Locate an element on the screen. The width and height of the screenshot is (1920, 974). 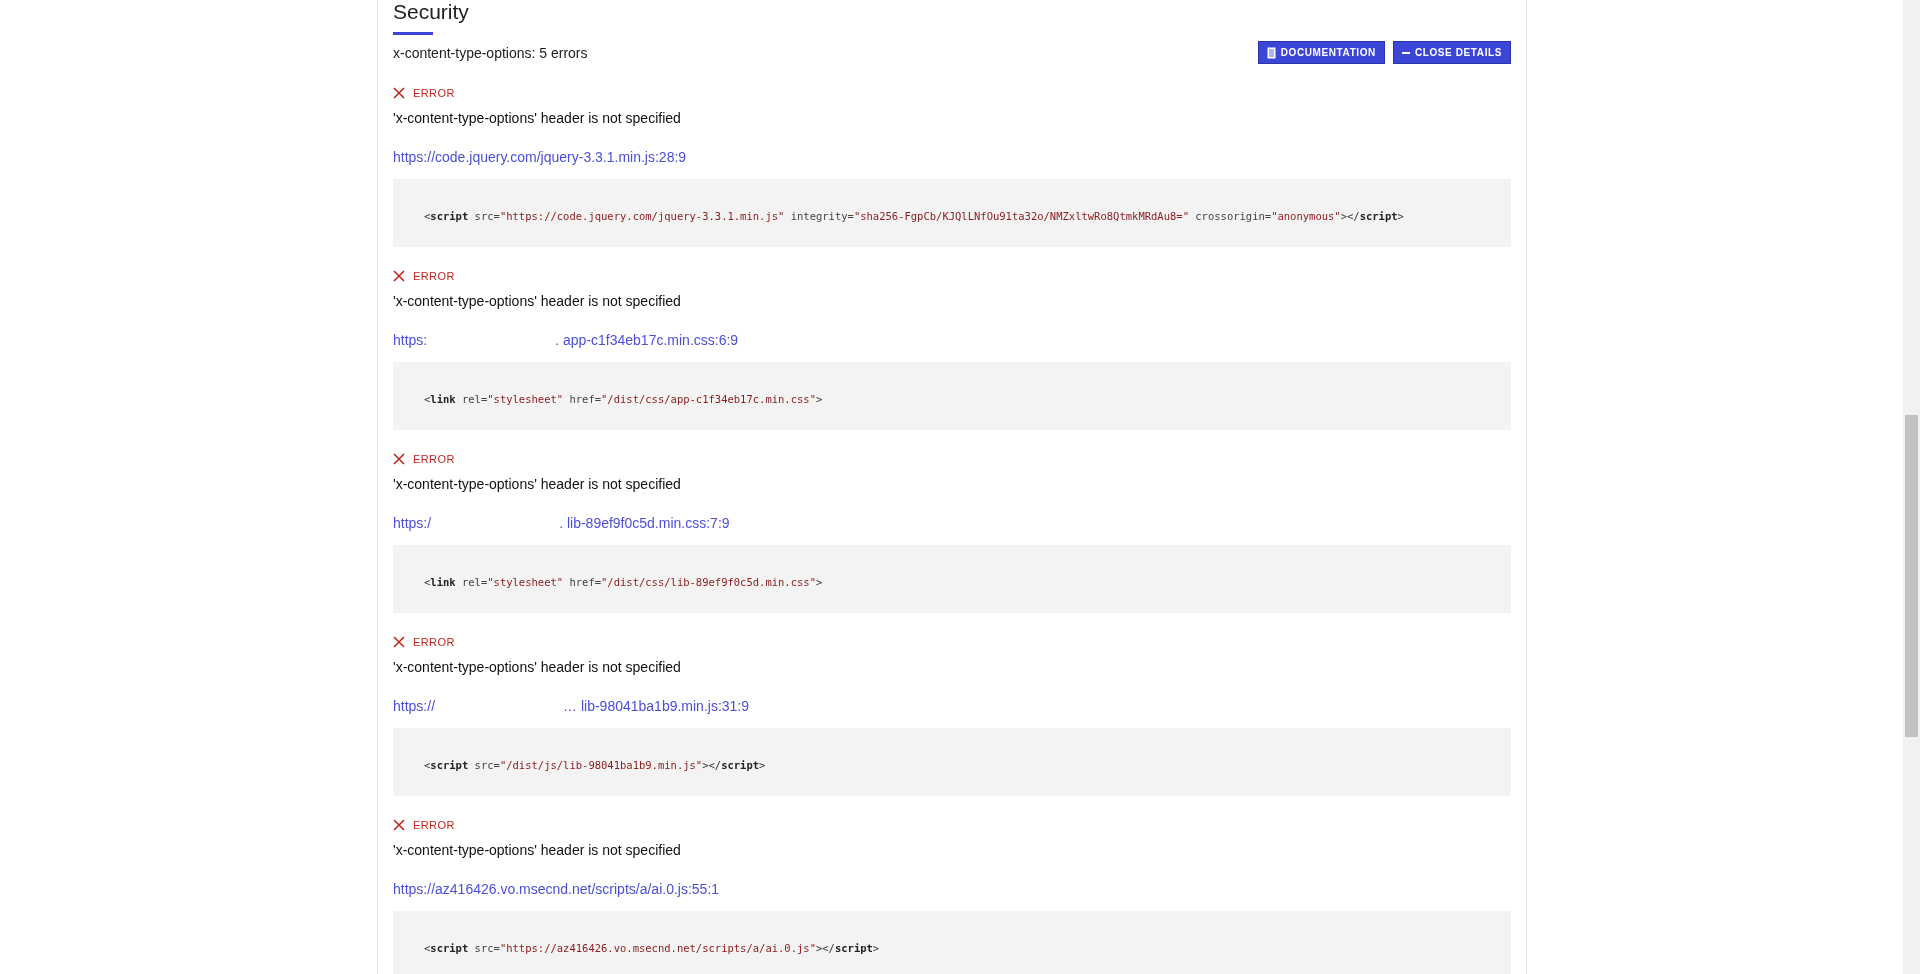
scrollbar-thumb is located at coordinates (1911, 576).